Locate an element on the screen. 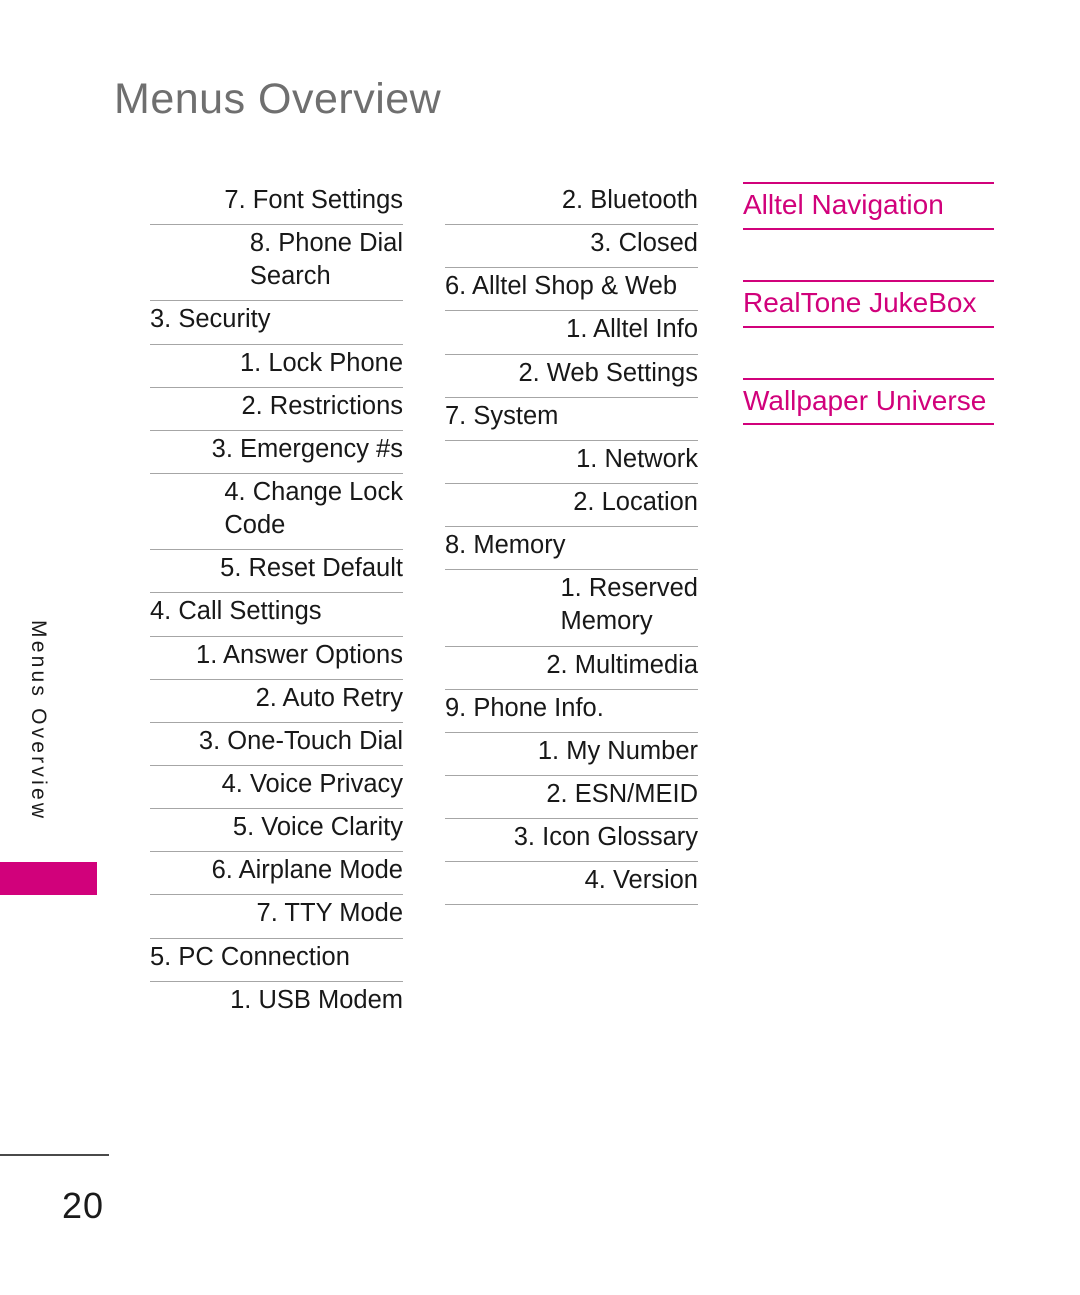 This screenshot has height=1295, width=1080. menu-item-content: 2. Web Settings is located at coordinates (608, 373).